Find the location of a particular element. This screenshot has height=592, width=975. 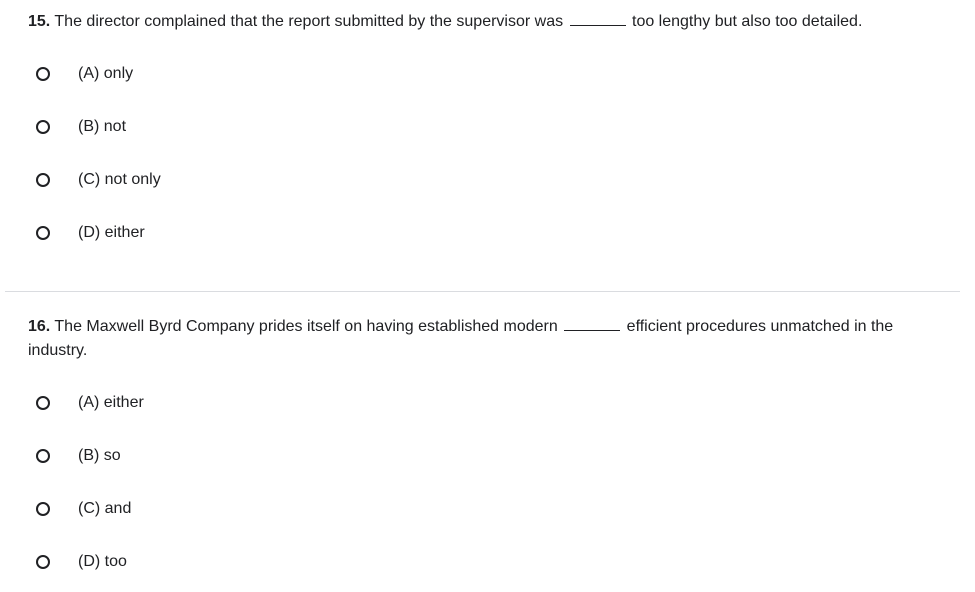

option-label: (C) and is located at coordinates (105, 508).